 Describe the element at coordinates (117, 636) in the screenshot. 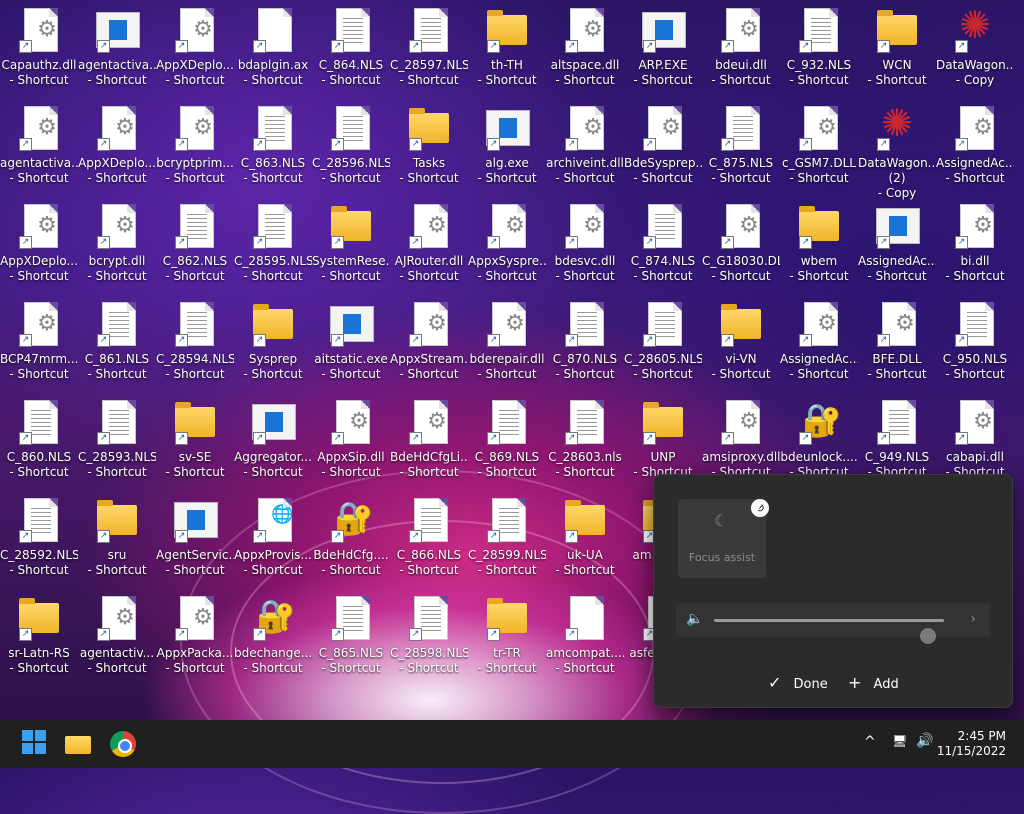

I see `desktop-icon: ⚙ ↗ agentactiv... - Shortcut` at that location.